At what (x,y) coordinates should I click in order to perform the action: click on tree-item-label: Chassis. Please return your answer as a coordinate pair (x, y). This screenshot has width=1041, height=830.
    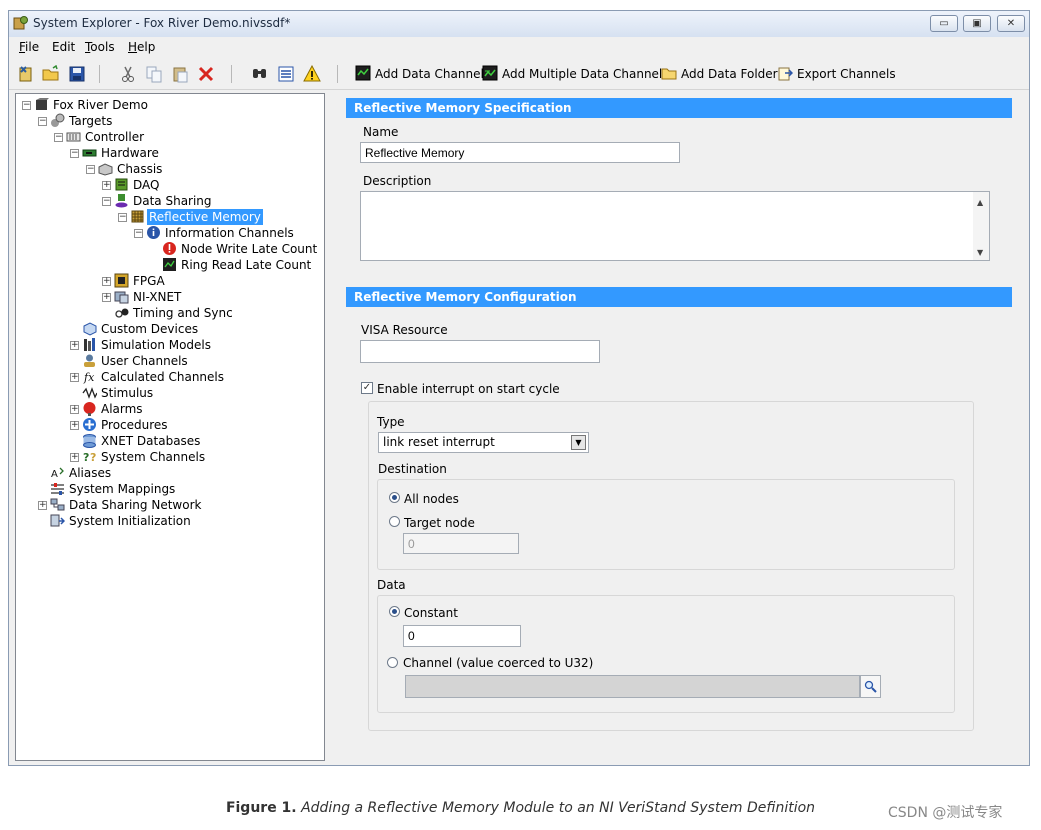
    Looking at the image, I should click on (140, 169).